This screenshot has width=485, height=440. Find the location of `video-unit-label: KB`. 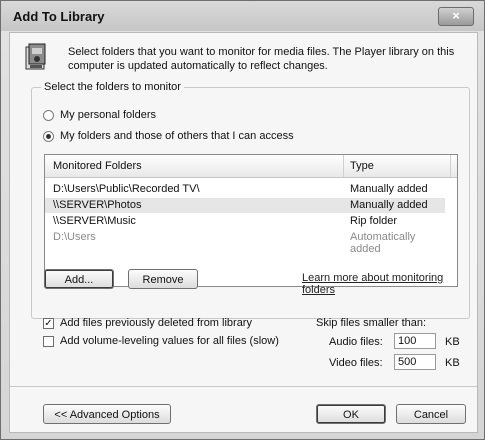

video-unit-label: KB is located at coordinates (452, 363).